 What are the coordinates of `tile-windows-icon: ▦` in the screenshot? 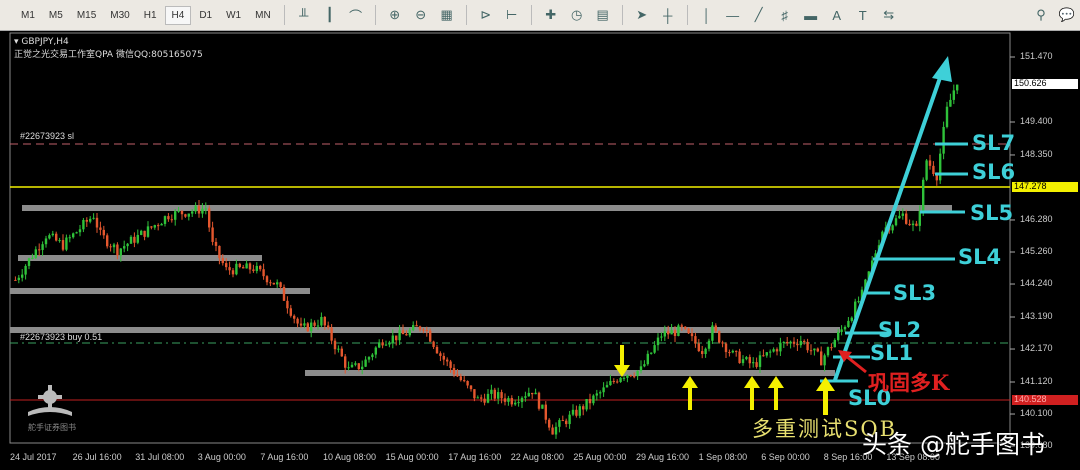 It's located at (447, 15).